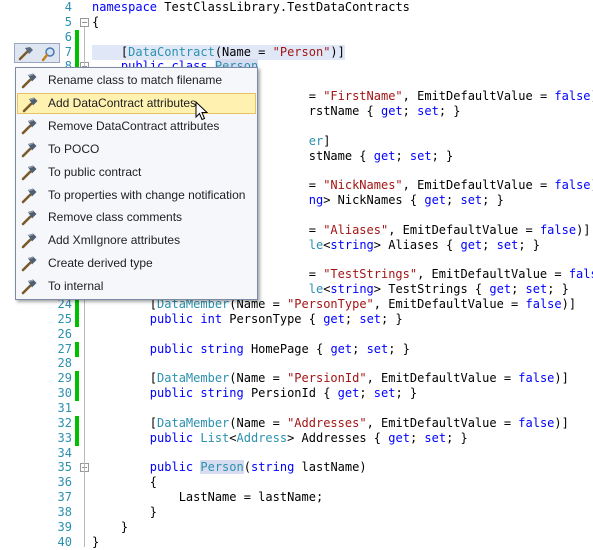 Image resolution: width=593 pixels, height=550 pixels. What do you see at coordinates (276, 318) in the screenshot?
I see `code-token: PersonType {` at bounding box center [276, 318].